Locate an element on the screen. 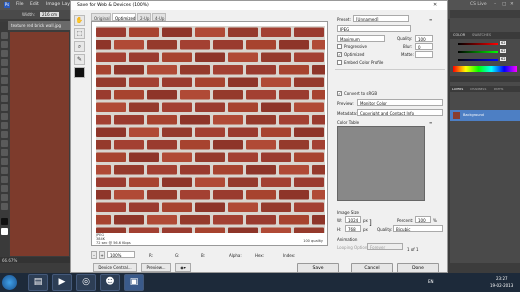  green-value: 62 is located at coordinates (503, 51).